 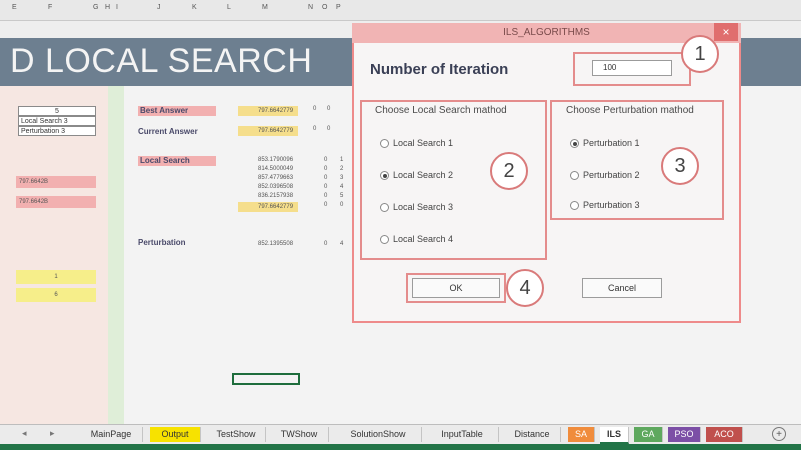 I want to click on radio-label: Local Search 3, so click(x=423, y=207).